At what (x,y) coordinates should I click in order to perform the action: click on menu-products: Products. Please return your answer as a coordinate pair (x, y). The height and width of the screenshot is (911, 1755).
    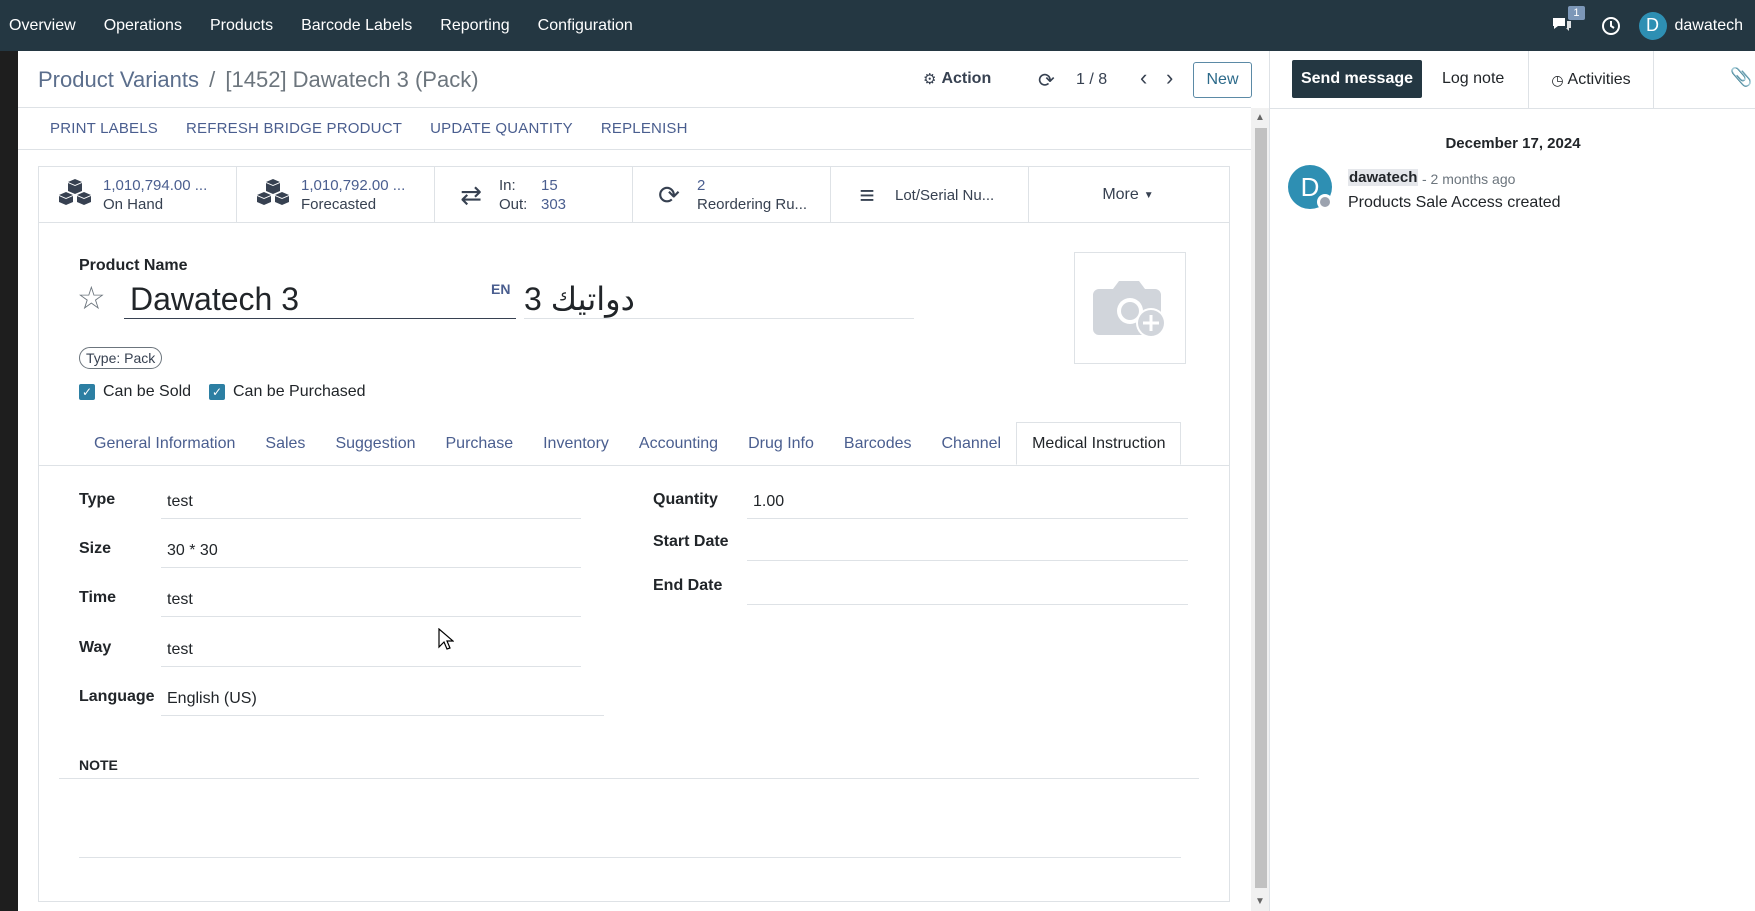
    Looking at the image, I should click on (241, 25).